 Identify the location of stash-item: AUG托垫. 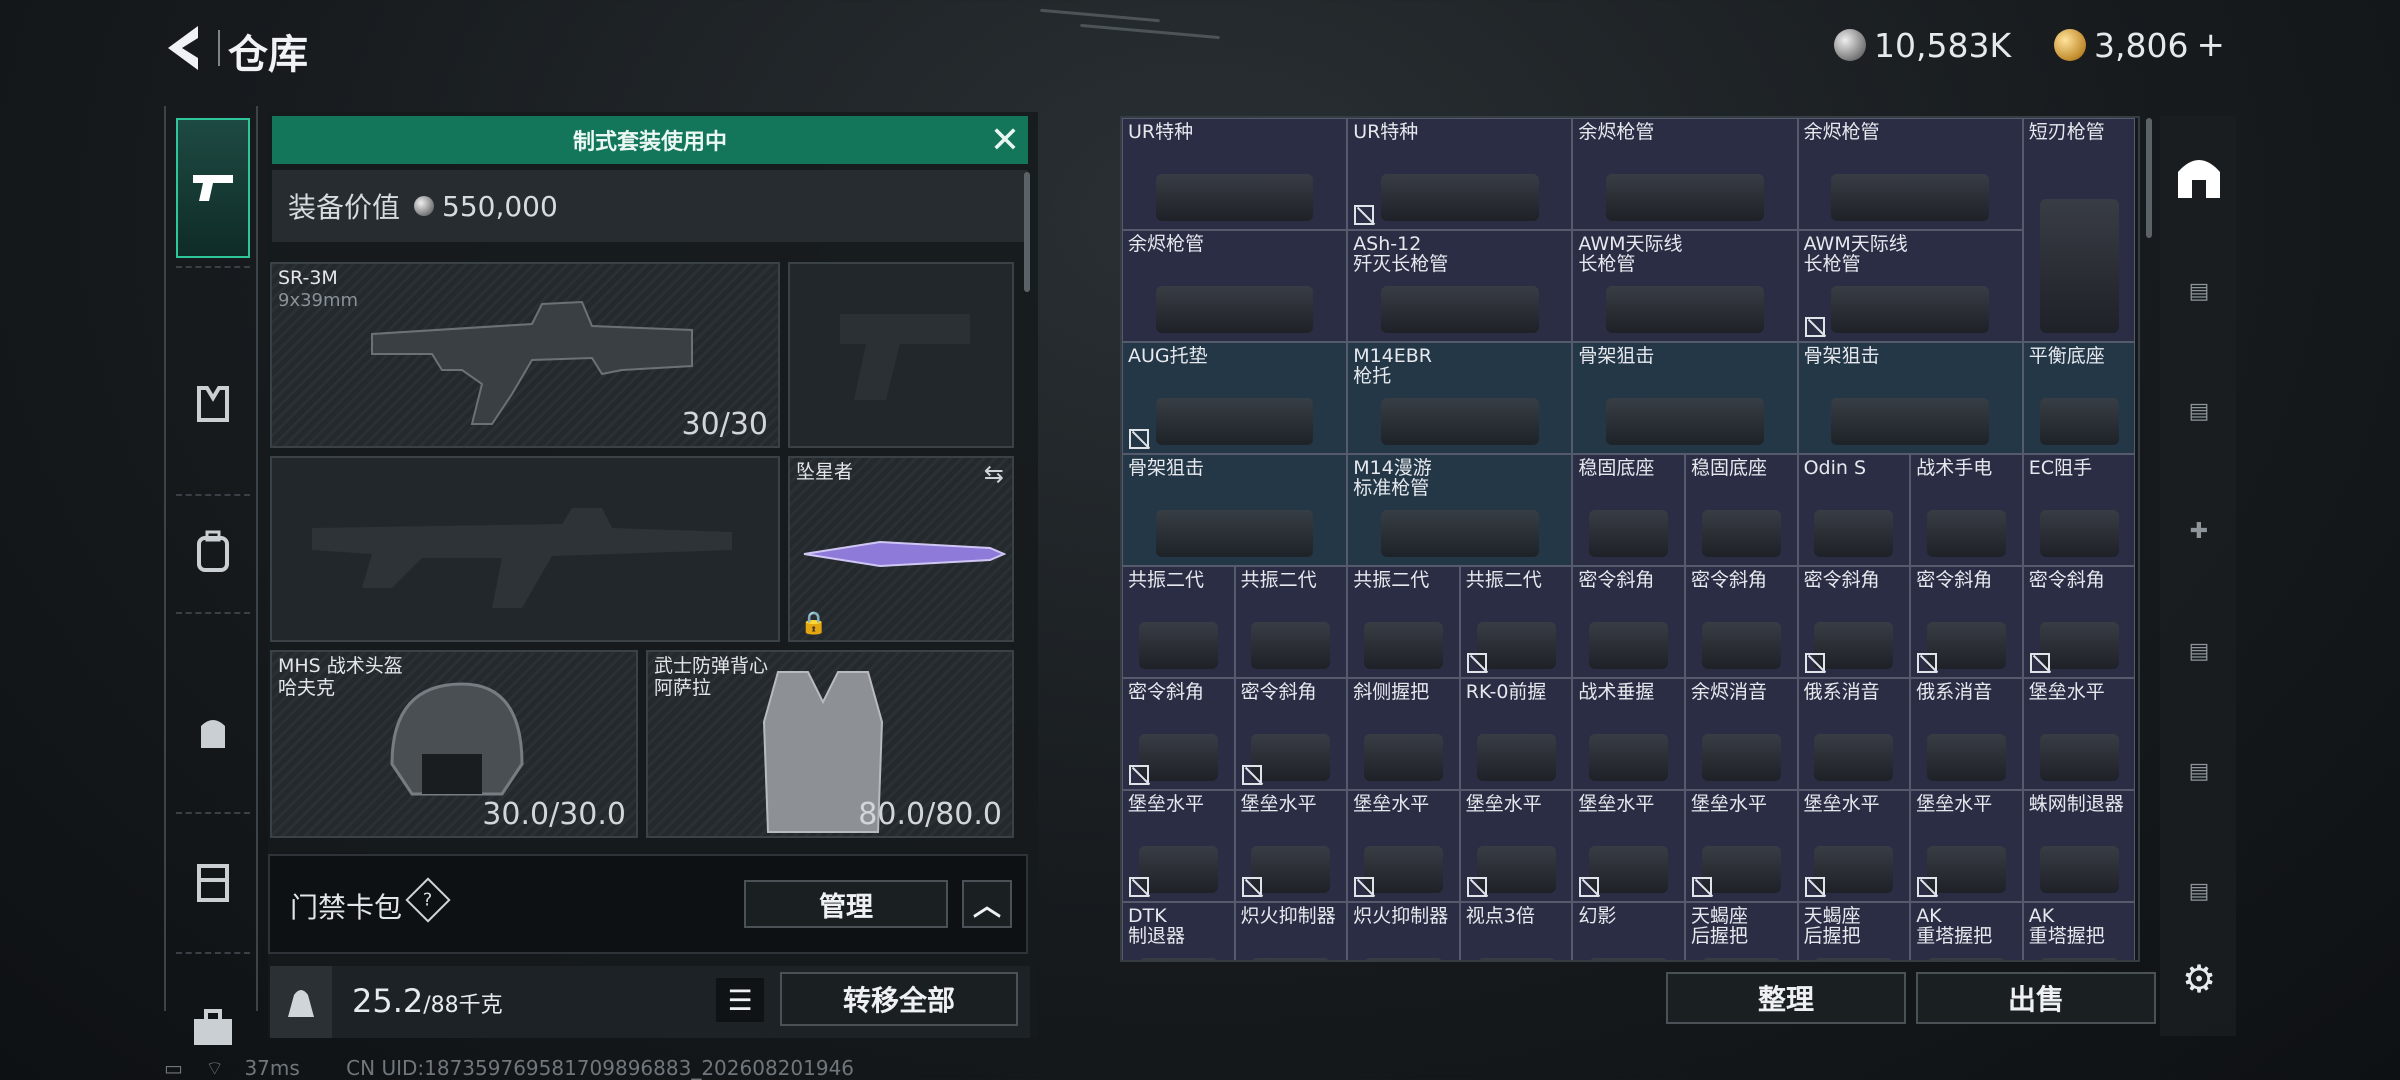
(1235, 398).